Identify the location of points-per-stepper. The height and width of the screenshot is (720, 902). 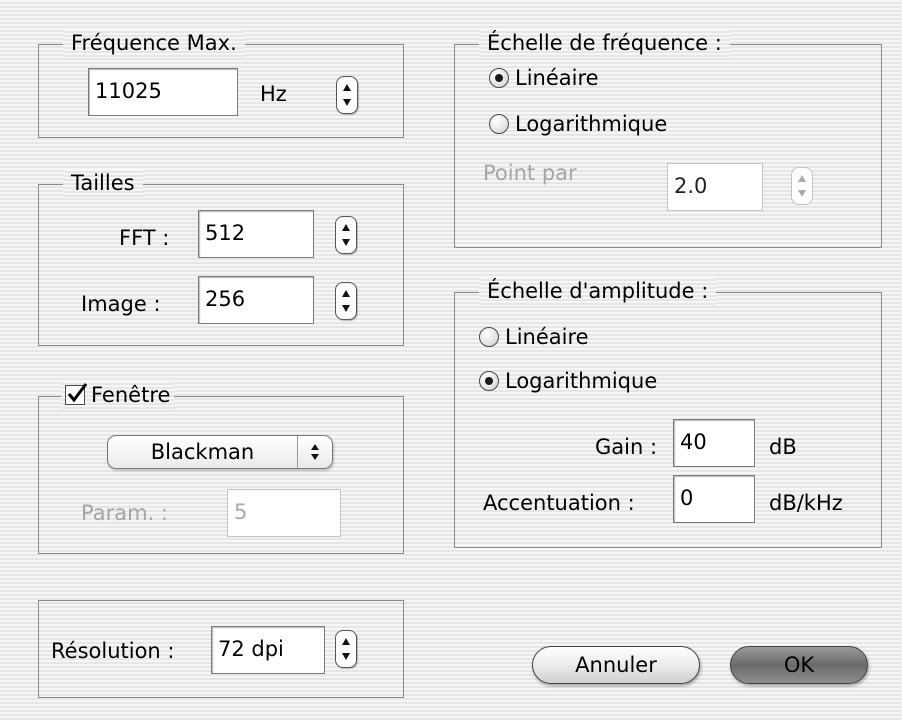
(802, 186).